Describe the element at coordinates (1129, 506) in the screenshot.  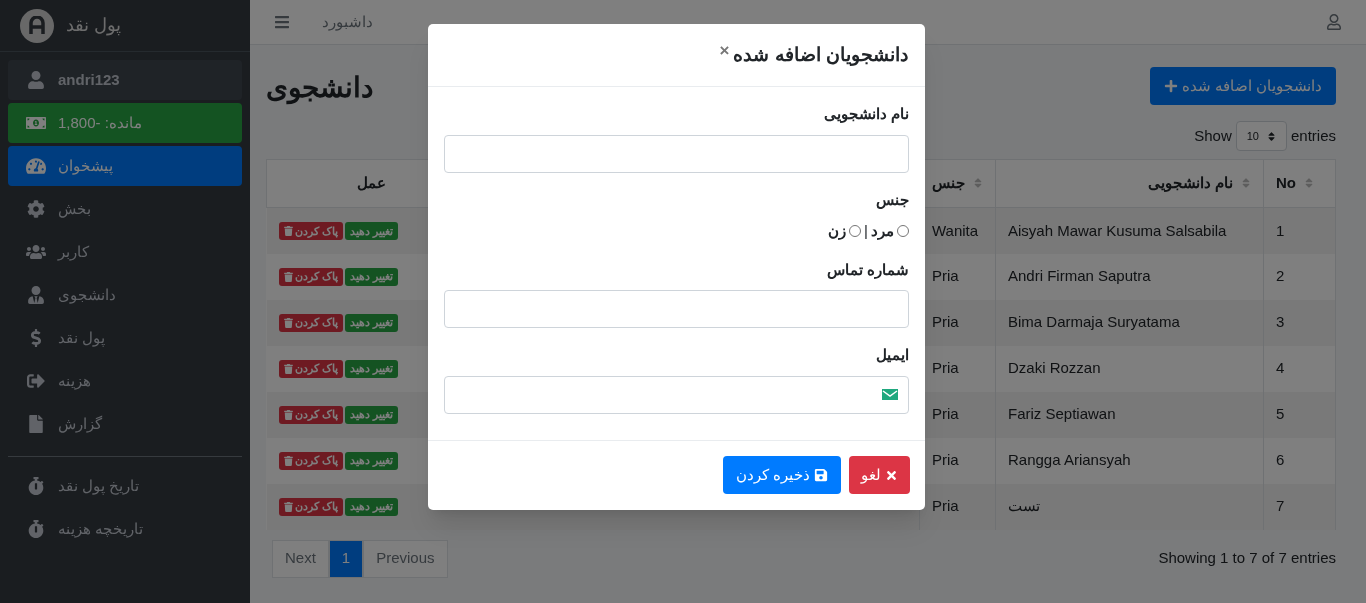
I see `table-cell: تست` at that location.